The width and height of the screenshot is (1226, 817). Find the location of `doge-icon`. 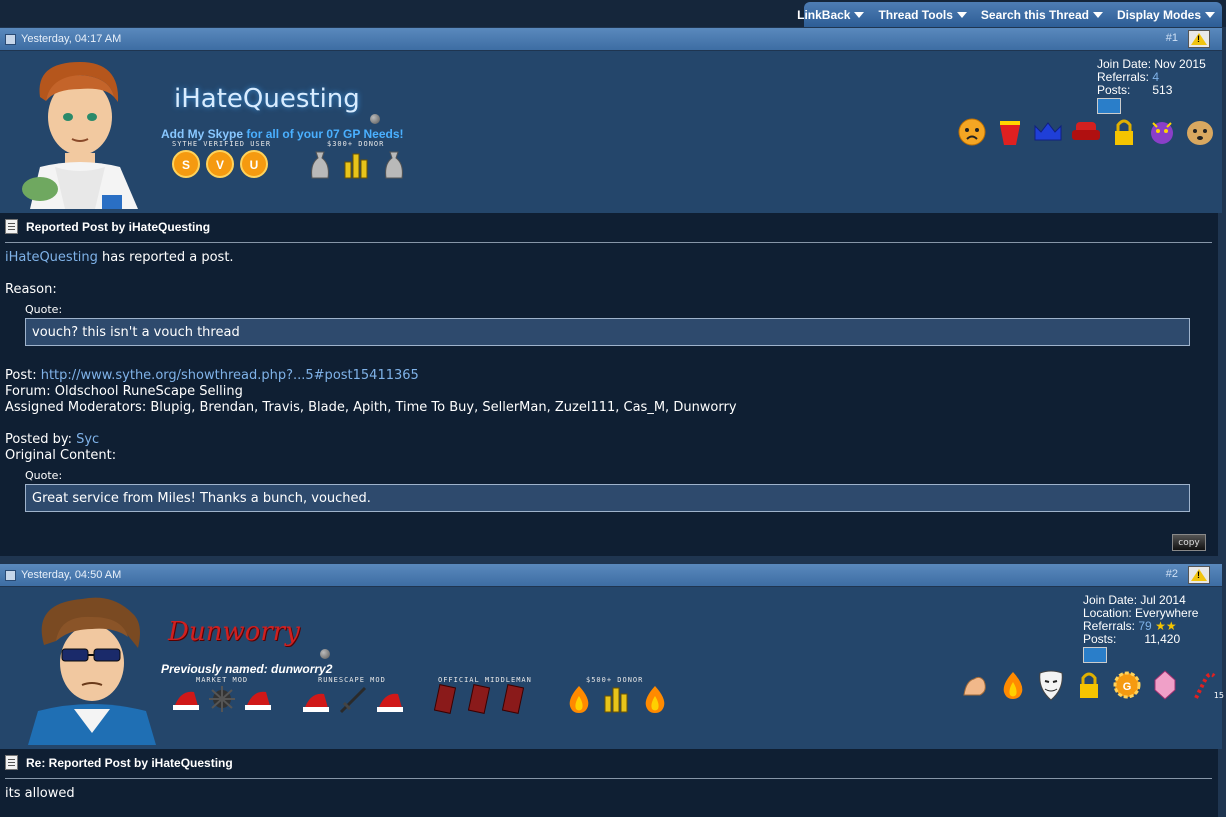

doge-icon is located at coordinates (1200, 132).